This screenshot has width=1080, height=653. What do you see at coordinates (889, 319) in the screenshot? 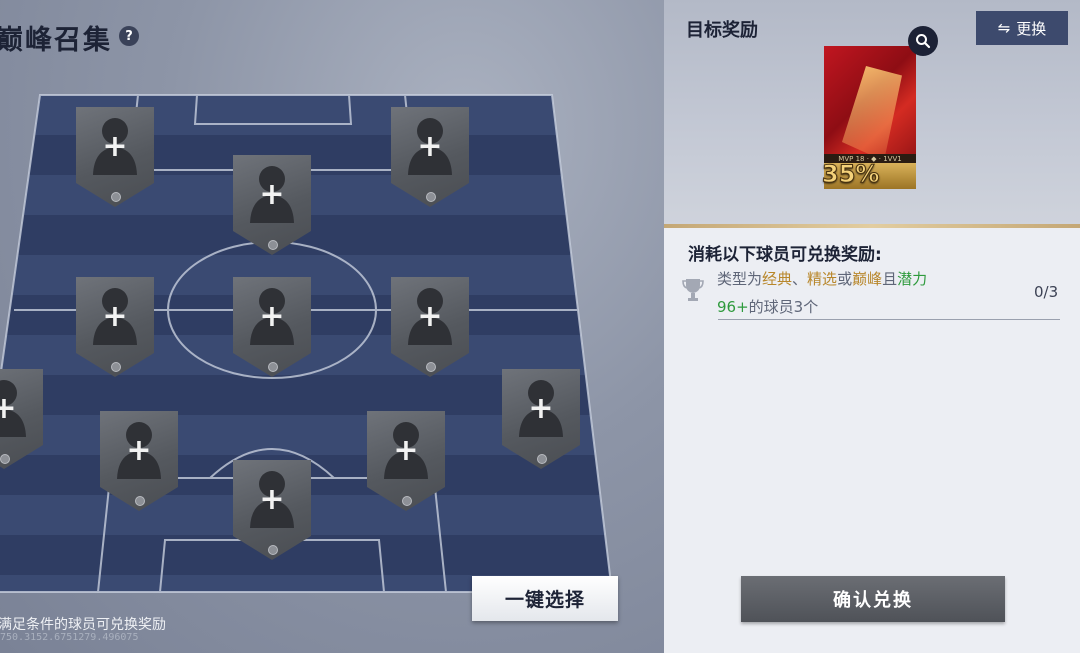
I see `requirement-underline` at bounding box center [889, 319].